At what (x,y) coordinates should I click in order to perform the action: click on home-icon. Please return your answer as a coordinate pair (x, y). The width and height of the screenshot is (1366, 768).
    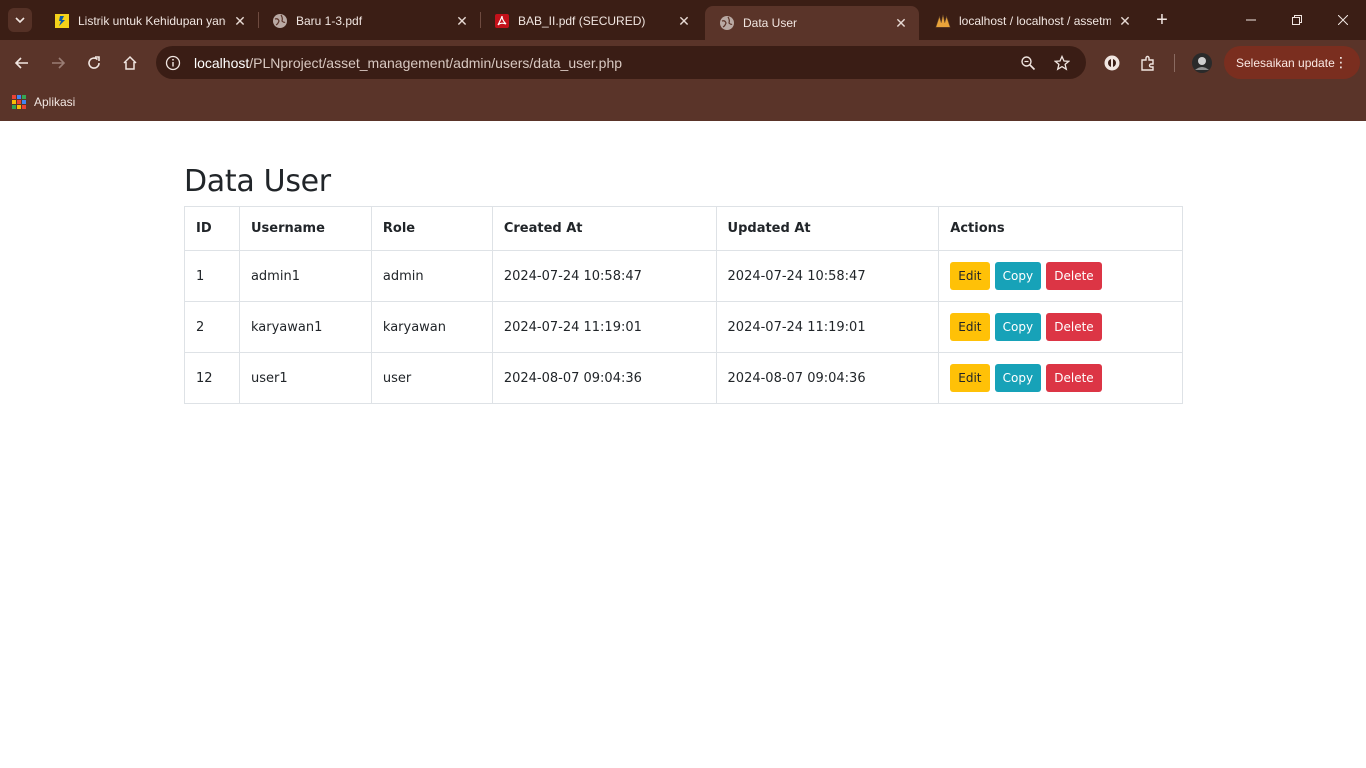
    Looking at the image, I should click on (130, 63).